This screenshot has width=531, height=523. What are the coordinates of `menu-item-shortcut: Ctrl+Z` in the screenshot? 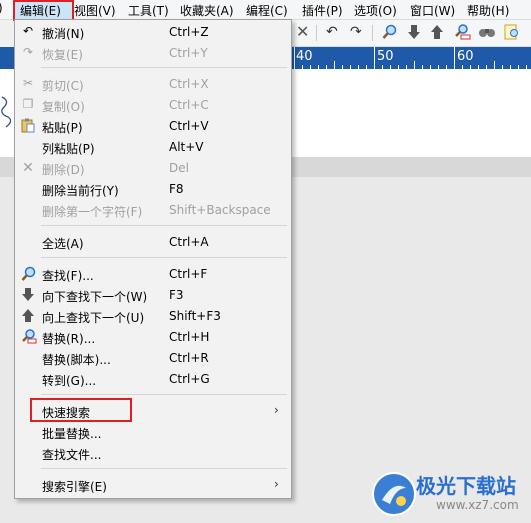 It's located at (189, 32).